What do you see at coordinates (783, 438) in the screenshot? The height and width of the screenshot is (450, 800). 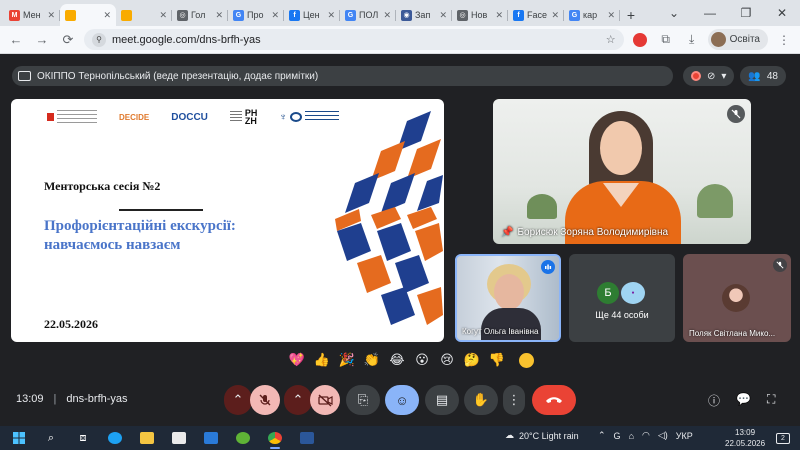 I see `notification-icon: 2` at bounding box center [783, 438].